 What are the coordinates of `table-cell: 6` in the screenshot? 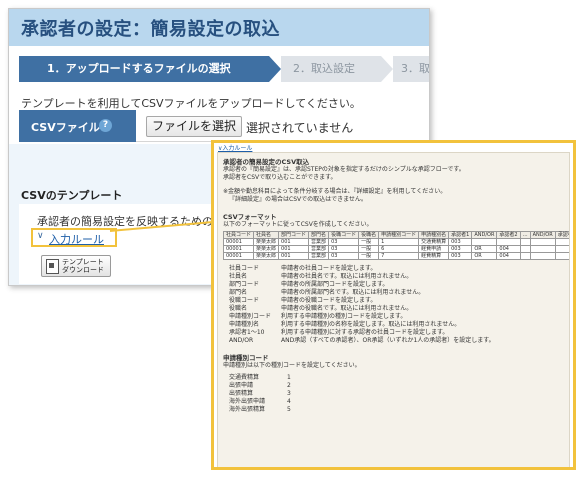 It's located at (399, 249).